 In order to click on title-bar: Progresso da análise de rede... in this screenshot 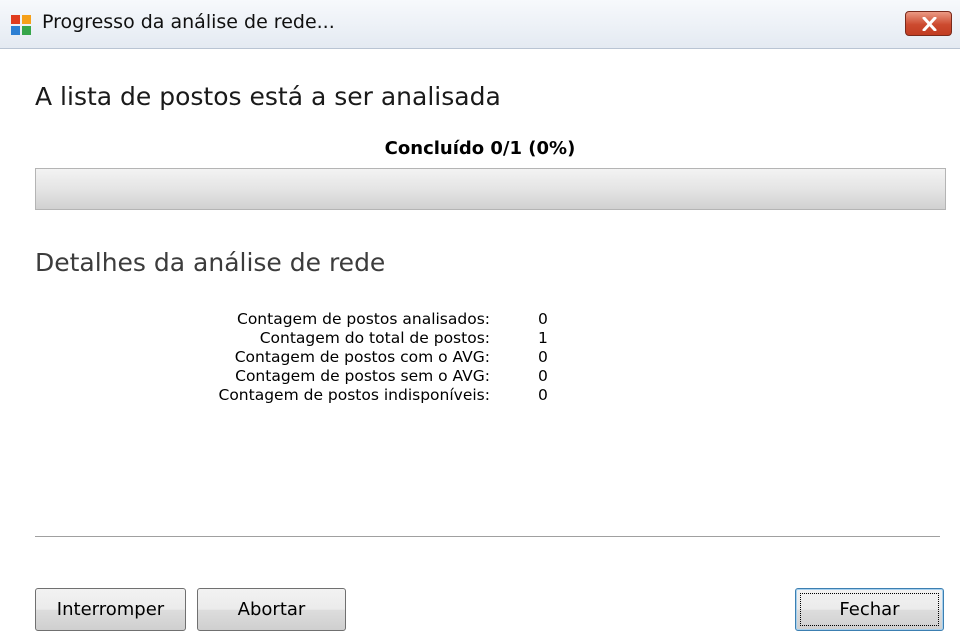, I will do `click(480, 24)`.